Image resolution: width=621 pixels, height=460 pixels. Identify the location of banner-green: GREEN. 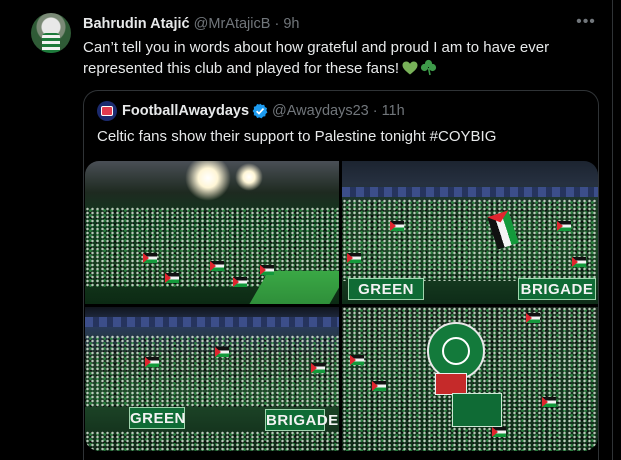
(386, 289).